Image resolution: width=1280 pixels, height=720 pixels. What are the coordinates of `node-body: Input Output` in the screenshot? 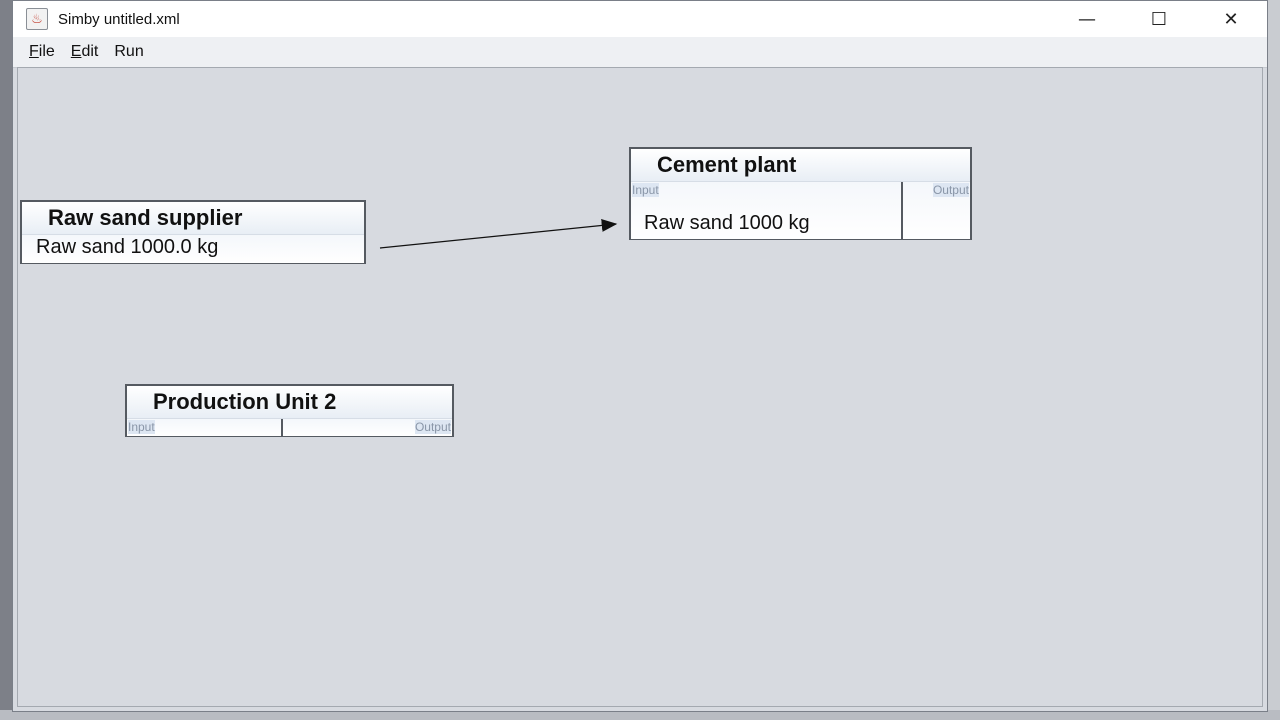 It's located at (289, 427).